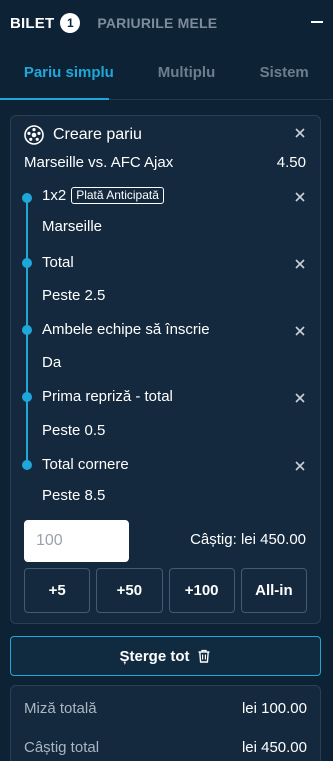 This screenshot has height=761, width=333. Describe the element at coordinates (274, 708) in the screenshot. I see `total-stake-value: lei 100.00` at that location.